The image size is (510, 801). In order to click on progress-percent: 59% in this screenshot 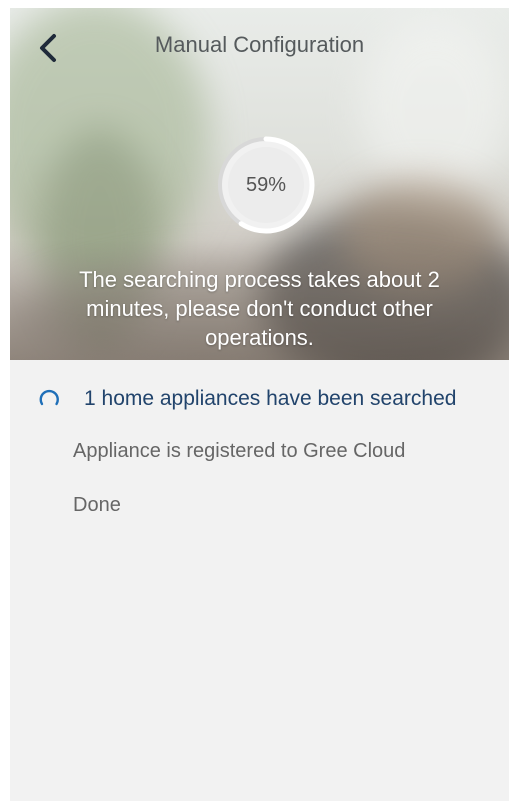, I will do `click(266, 185)`.